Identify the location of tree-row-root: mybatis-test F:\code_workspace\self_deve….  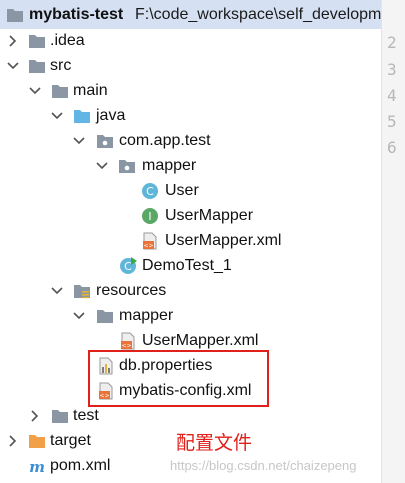
(190, 15).